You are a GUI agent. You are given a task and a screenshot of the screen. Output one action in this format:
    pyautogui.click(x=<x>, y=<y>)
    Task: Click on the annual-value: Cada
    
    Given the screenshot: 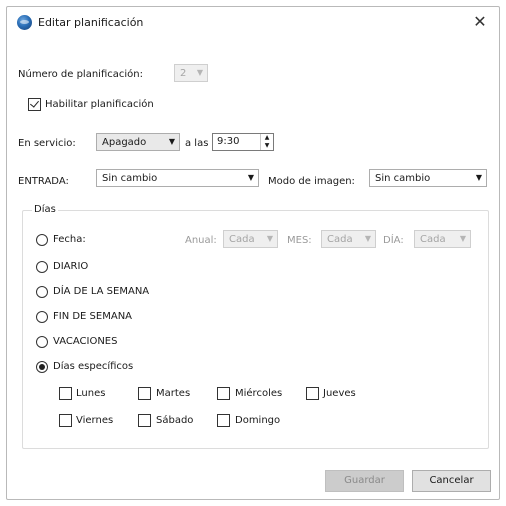 What is the action you would take?
    pyautogui.click(x=242, y=239)
    